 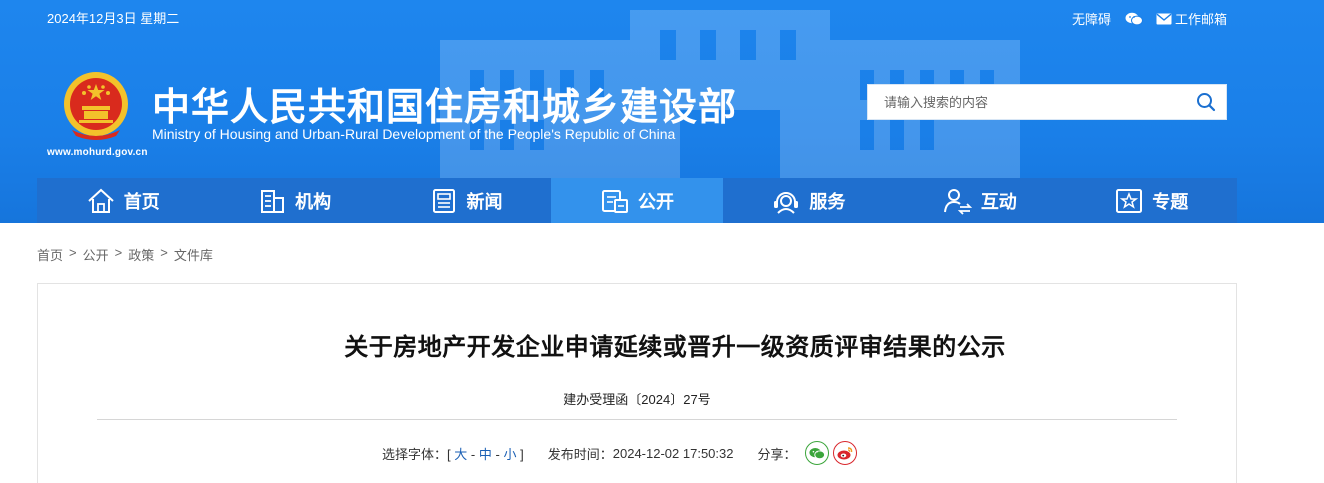 What do you see at coordinates (675, 347) in the screenshot?
I see `article-title: 关于房地产开发企业申请延续或晋升一级资质评审结果的公示` at bounding box center [675, 347].